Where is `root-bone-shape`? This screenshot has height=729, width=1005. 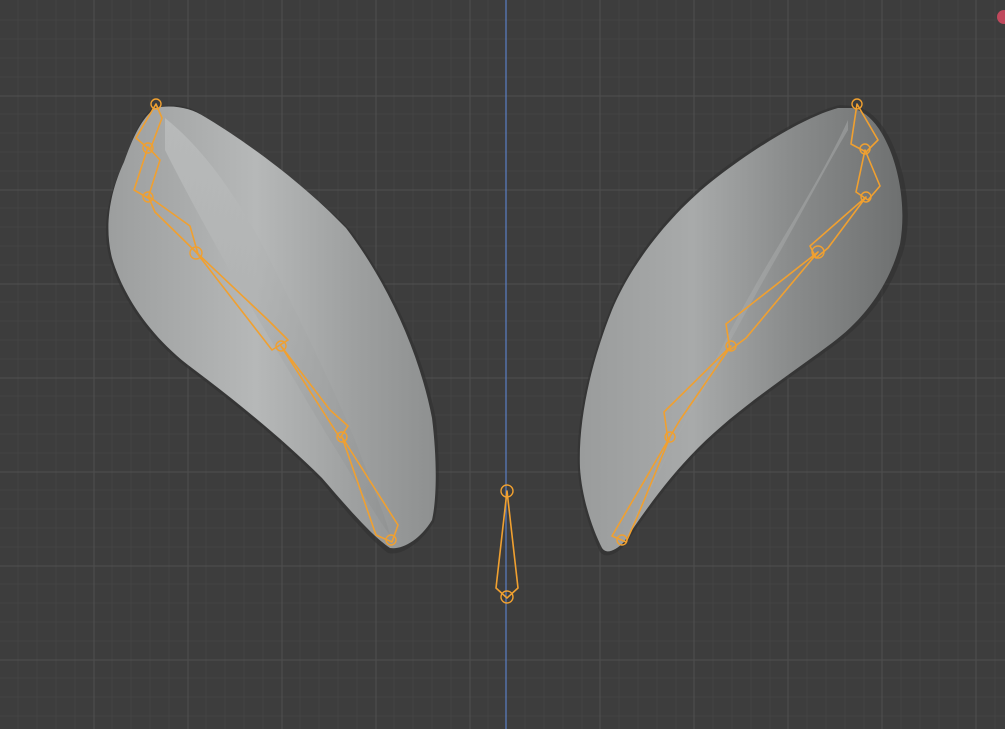
root-bone-shape is located at coordinates (507, 544).